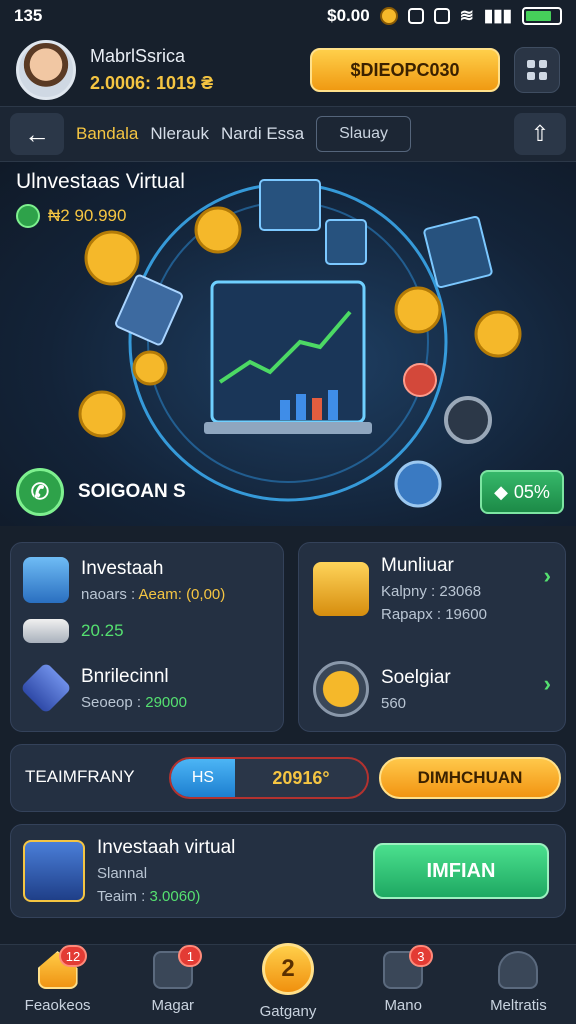  What do you see at coordinates (173, 1005) in the screenshot?
I see `nav-label: Magar` at bounding box center [173, 1005].